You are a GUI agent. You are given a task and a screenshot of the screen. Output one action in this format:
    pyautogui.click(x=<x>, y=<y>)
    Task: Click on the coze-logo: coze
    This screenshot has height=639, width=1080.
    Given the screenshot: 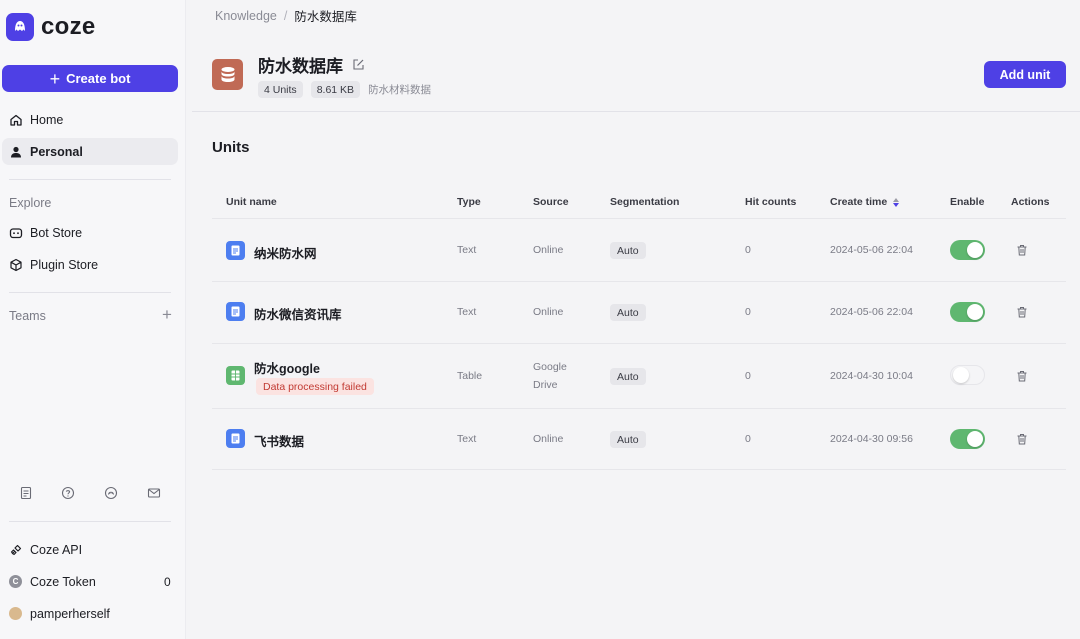 What is the action you would take?
    pyautogui.click(x=51, y=27)
    